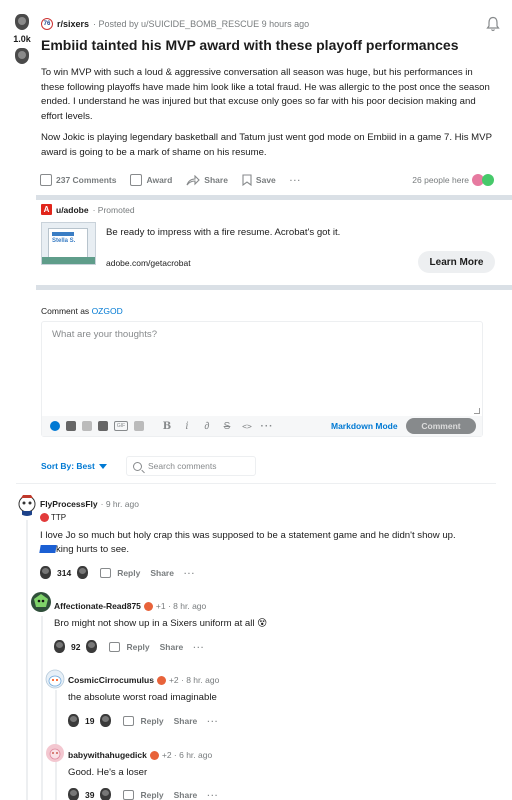 This screenshot has width=512, height=800. What do you see at coordinates (139, 426) in the screenshot?
I see `image-icon` at bounding box center [139, 426].